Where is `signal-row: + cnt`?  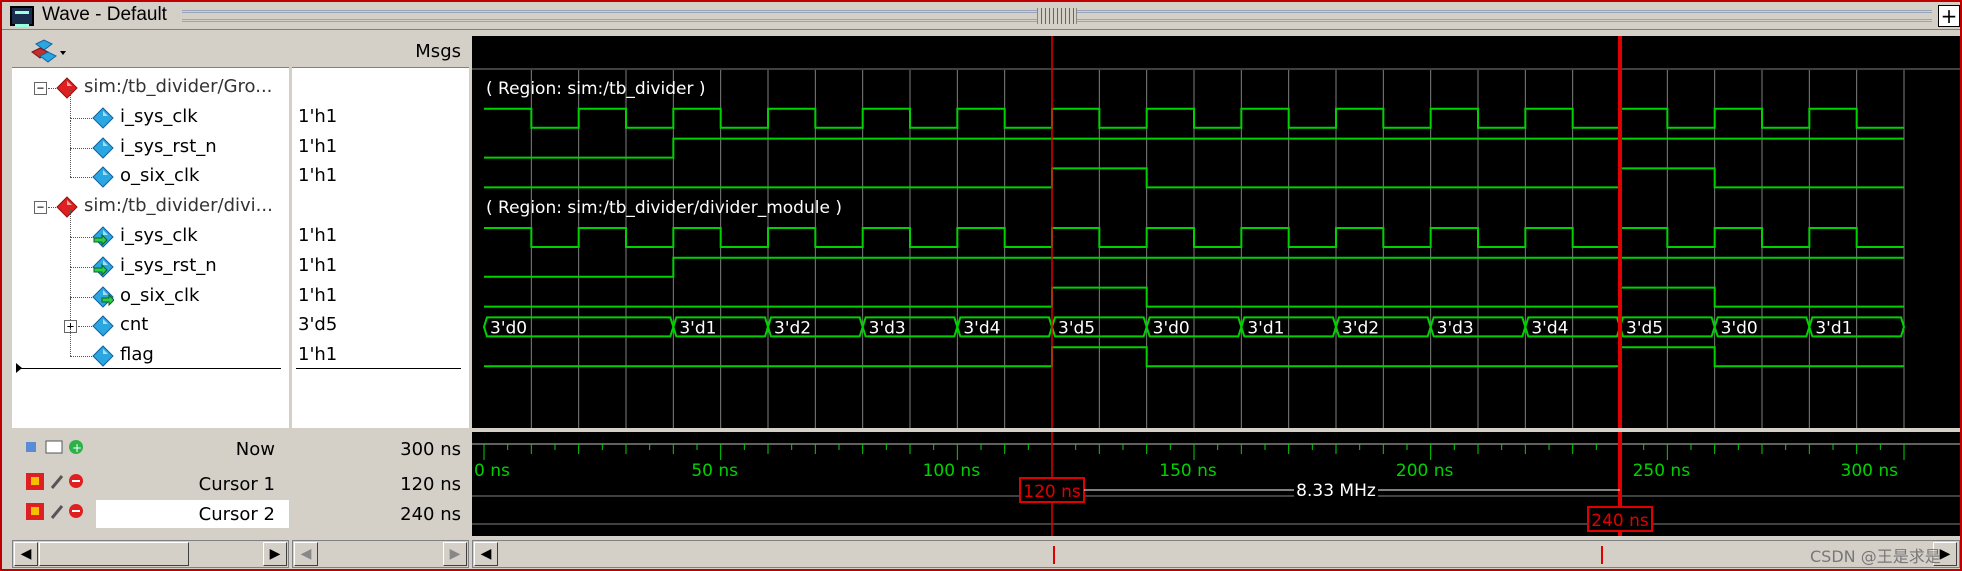
signal-row: + cnt is located at coordinates (150, 319).